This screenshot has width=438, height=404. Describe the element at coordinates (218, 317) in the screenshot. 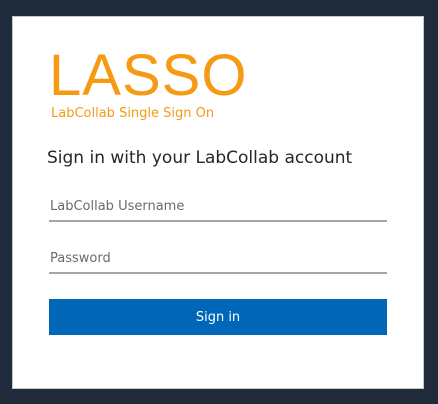

I see `signin-button: Sign in` at that location.